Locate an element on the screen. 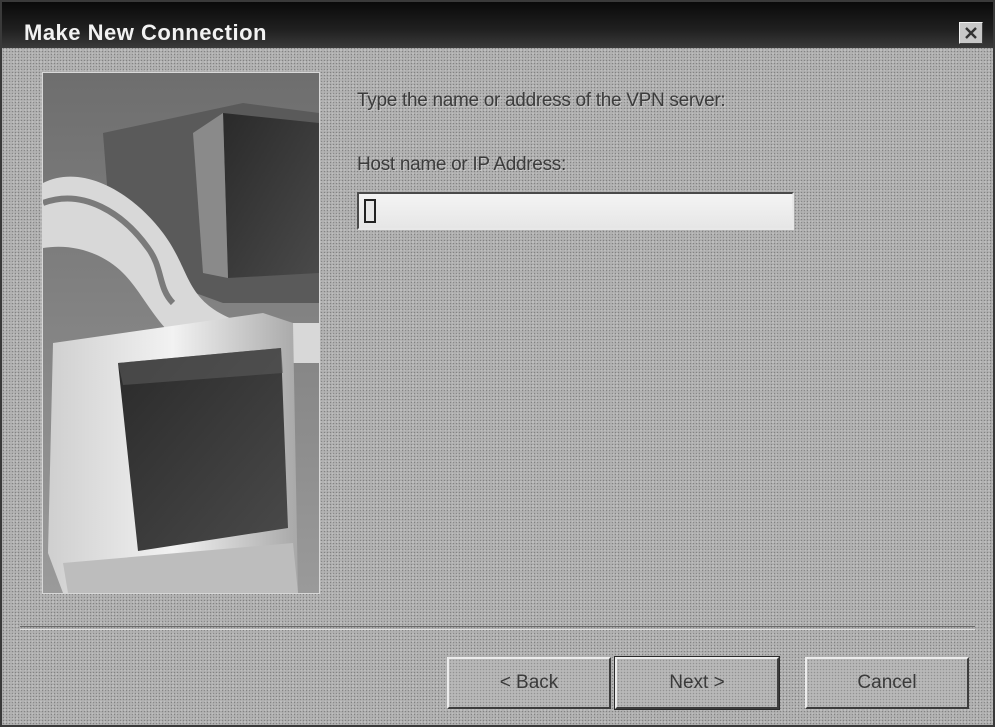 Image resolution: width=995 pixels, height=727 pixels. next-button: Next > is located at coordinates (697, 683).